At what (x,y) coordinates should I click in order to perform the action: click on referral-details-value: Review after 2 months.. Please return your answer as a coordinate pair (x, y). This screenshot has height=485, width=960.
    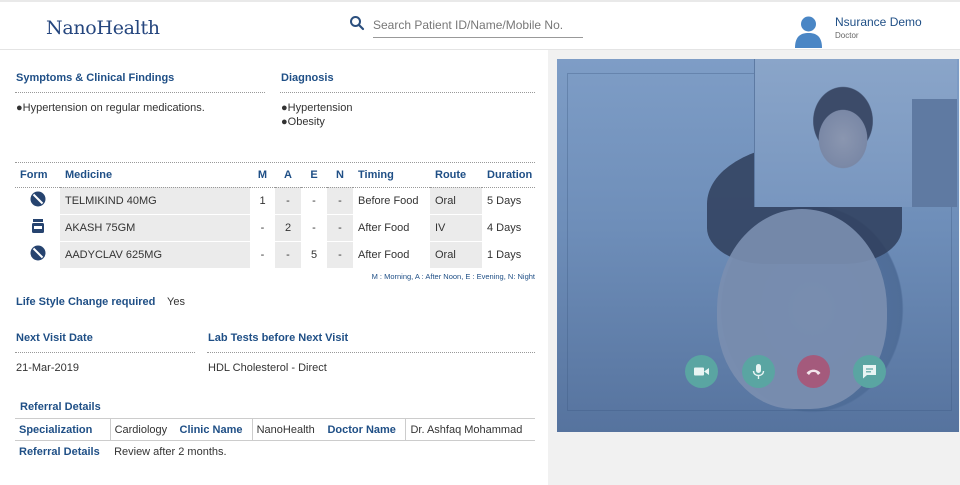
    Looking at the image, I should click on (170, 451).